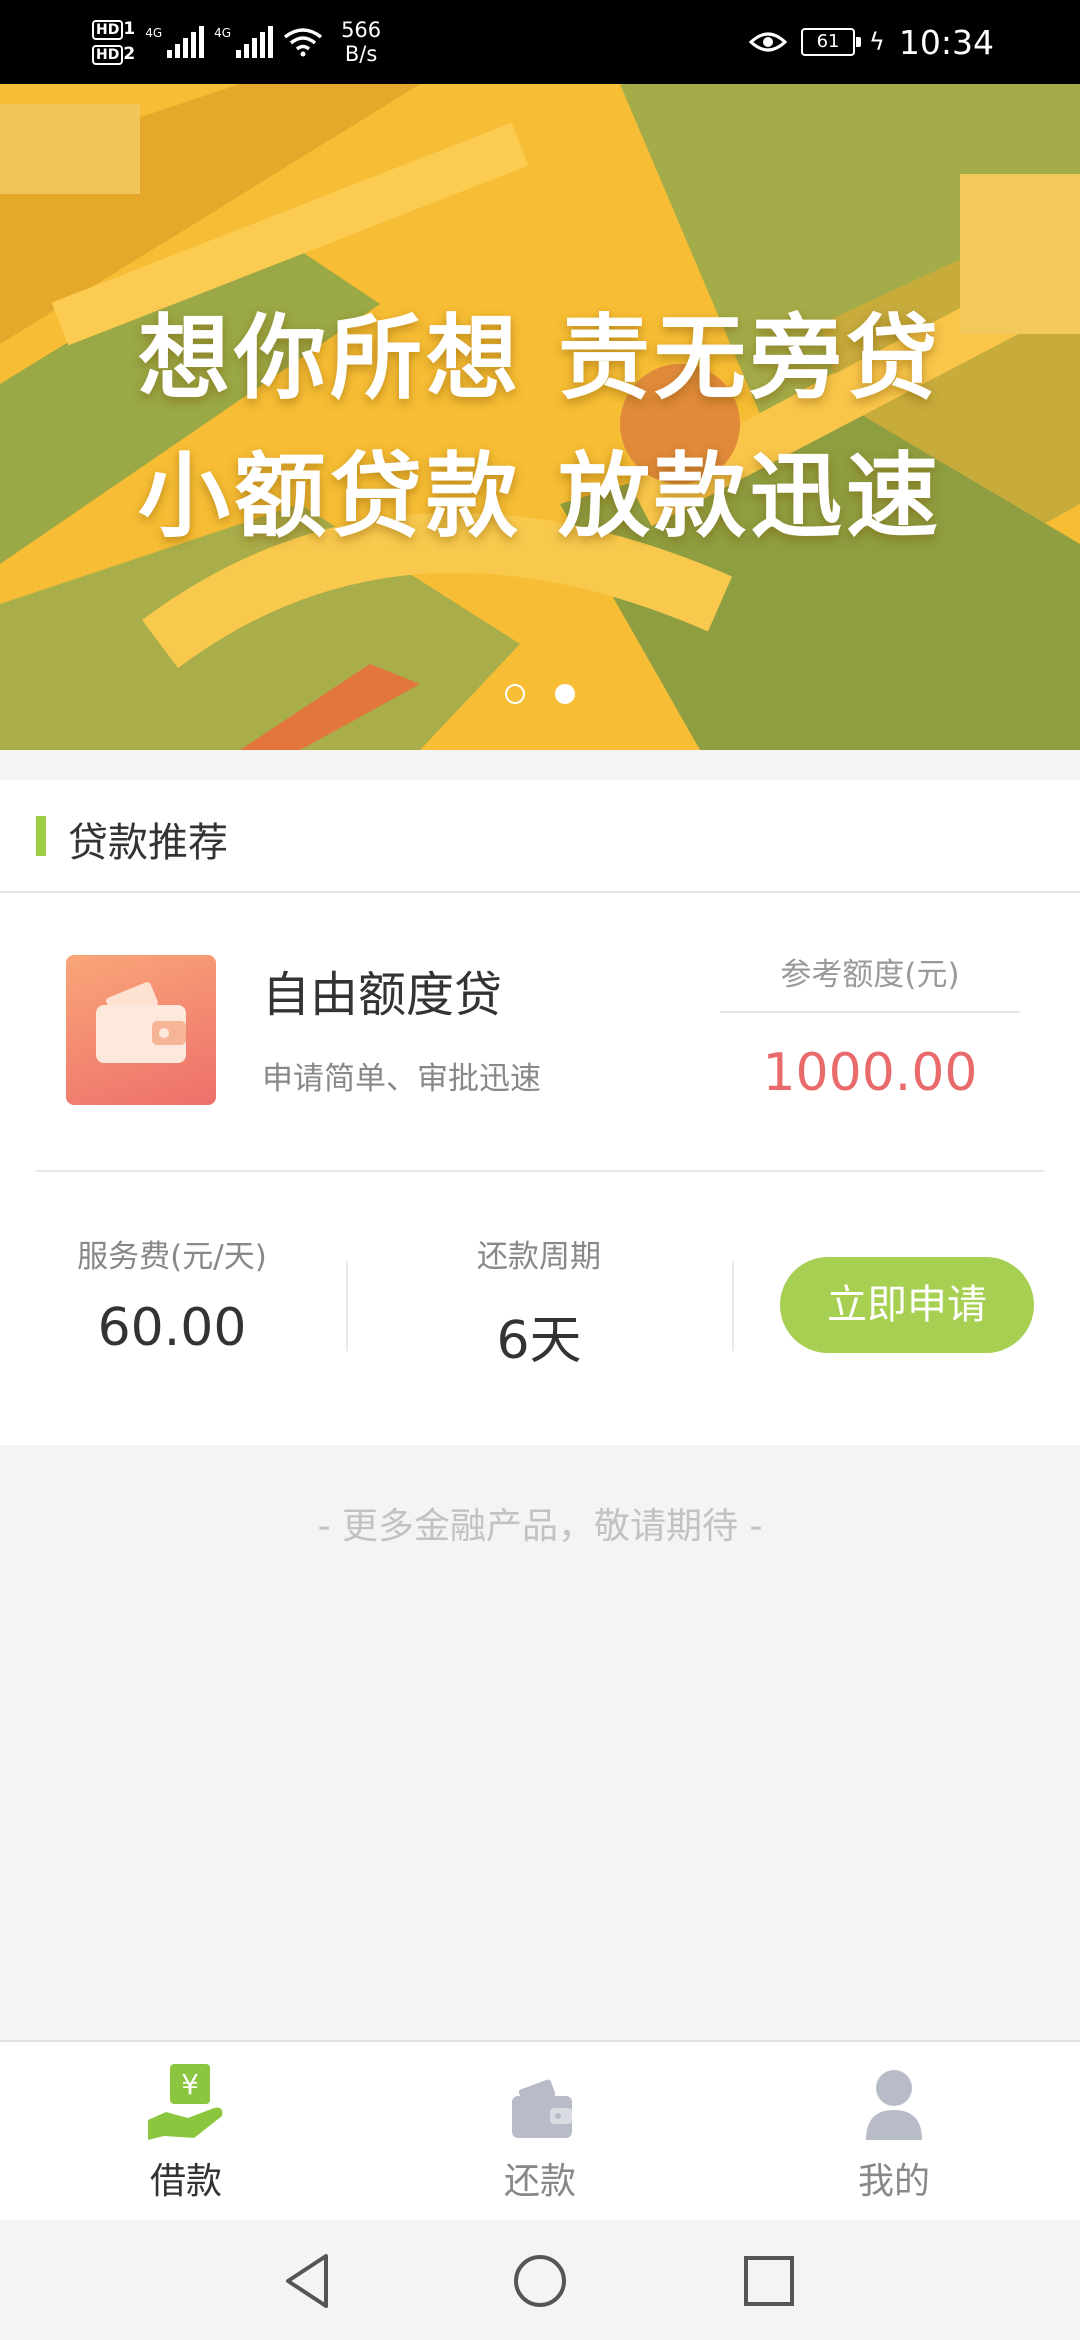  I want to click on section-title: 贷款推荐, so click(148, 843).